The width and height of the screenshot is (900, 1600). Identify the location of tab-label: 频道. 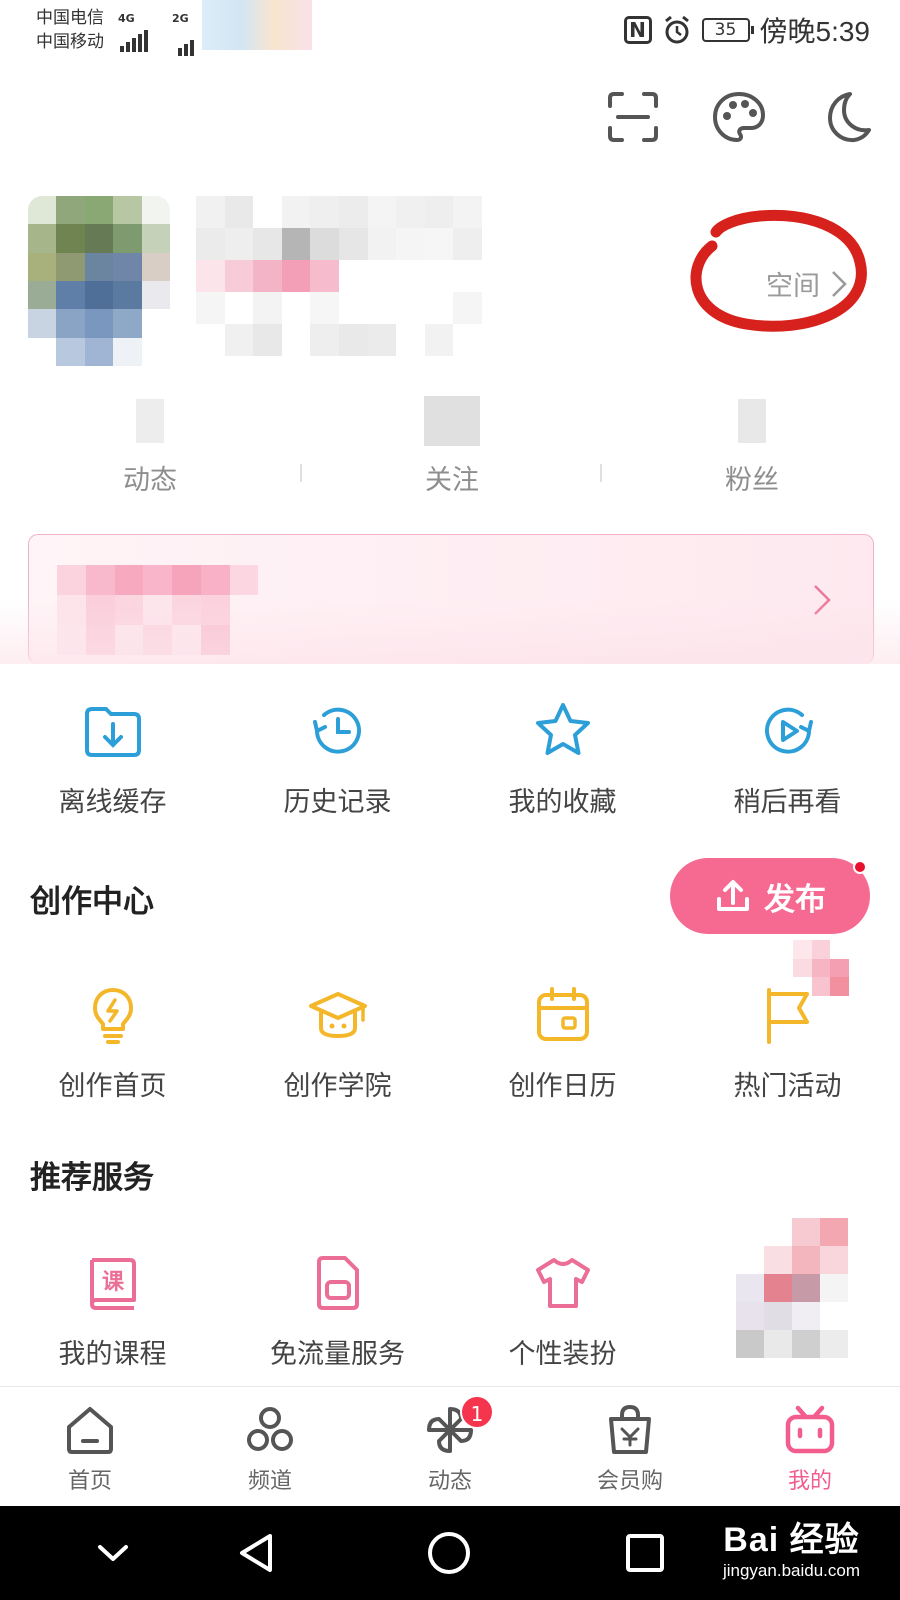
(269, 1481).